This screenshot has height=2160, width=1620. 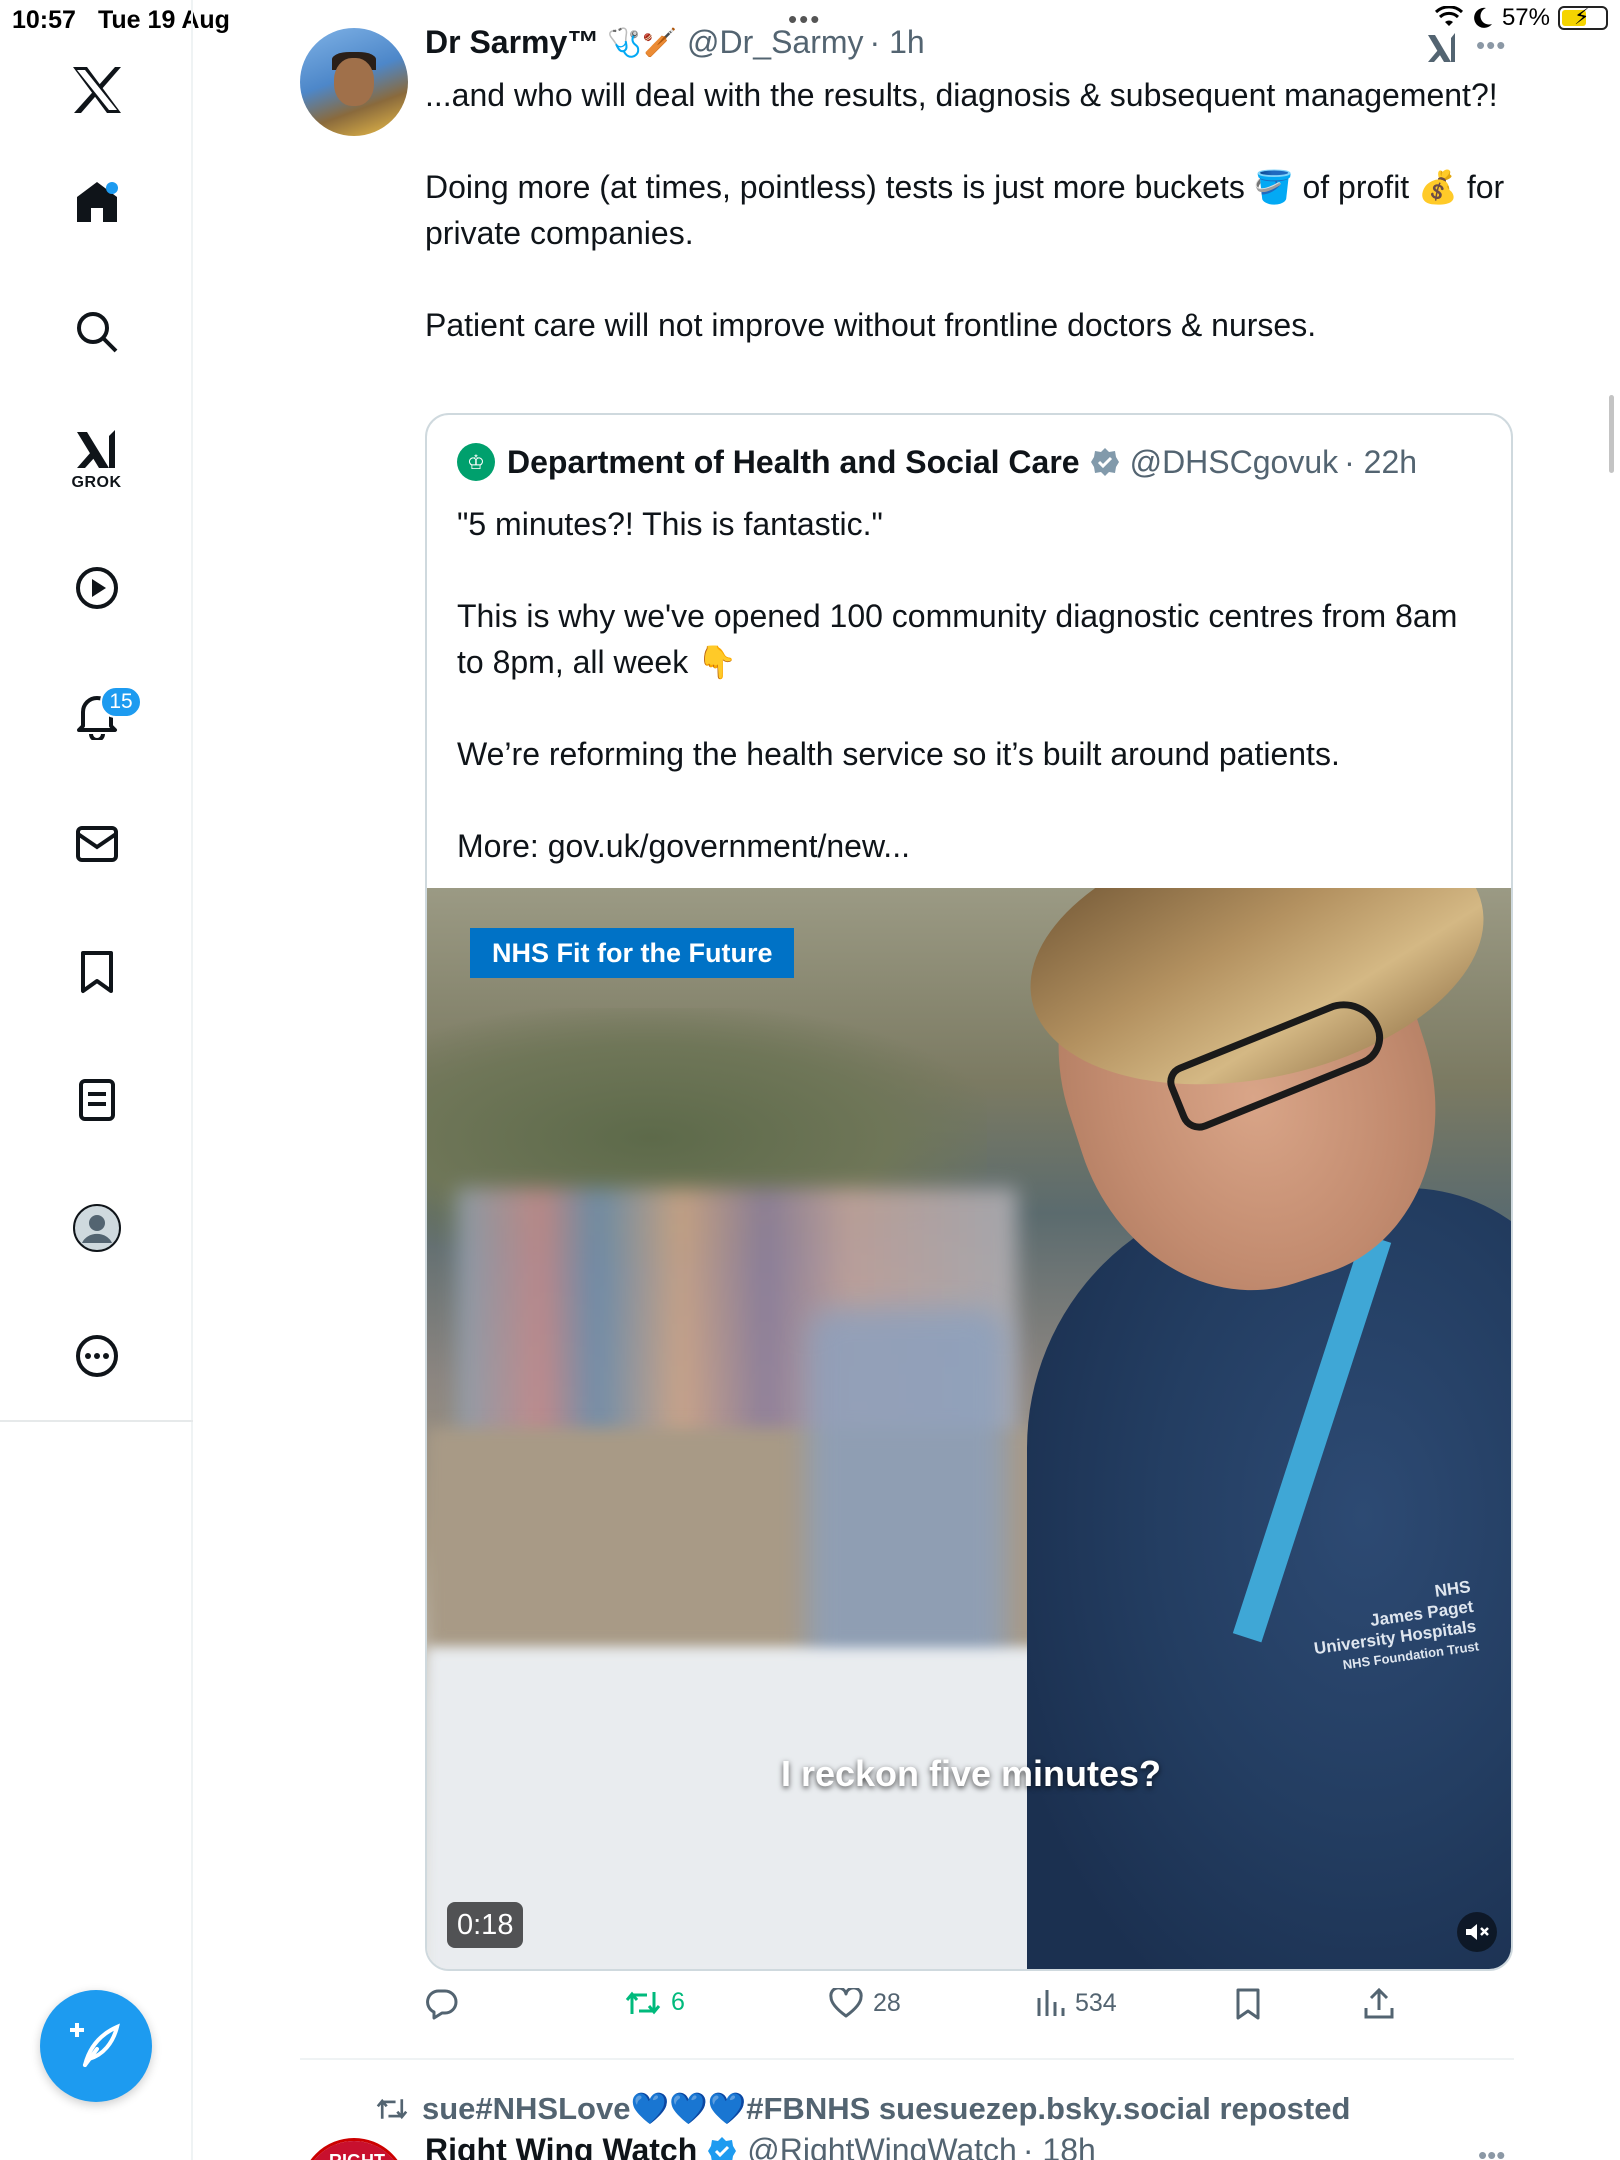 What do you see at coordinates (96, 482) in the screenshot?
I see `grok-label: GROK` at bounding box center [96, 482].